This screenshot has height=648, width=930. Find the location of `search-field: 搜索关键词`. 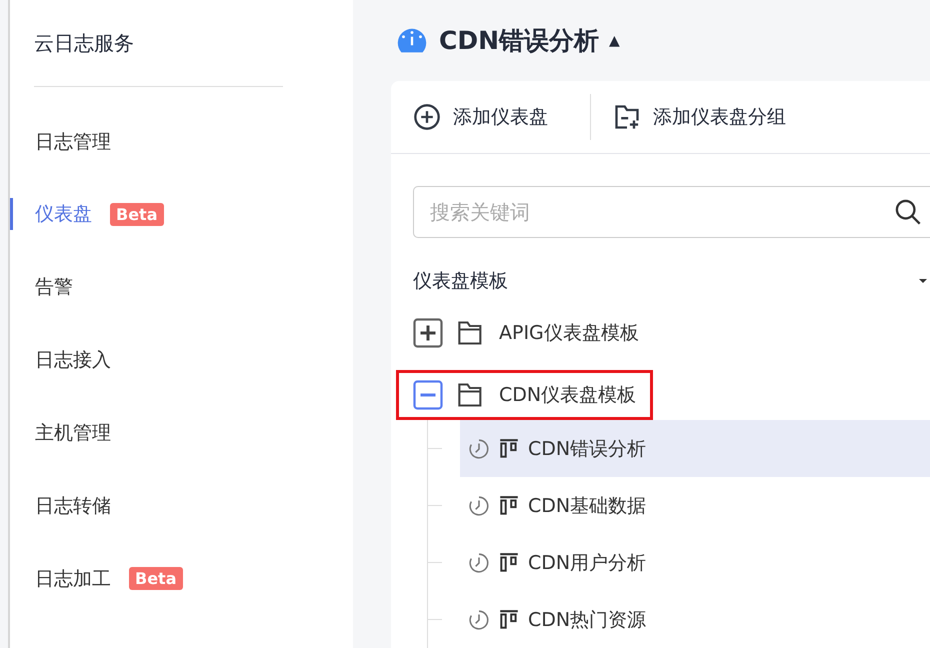

search-field: 搜索关键词 is located at coordinates (671, 212).